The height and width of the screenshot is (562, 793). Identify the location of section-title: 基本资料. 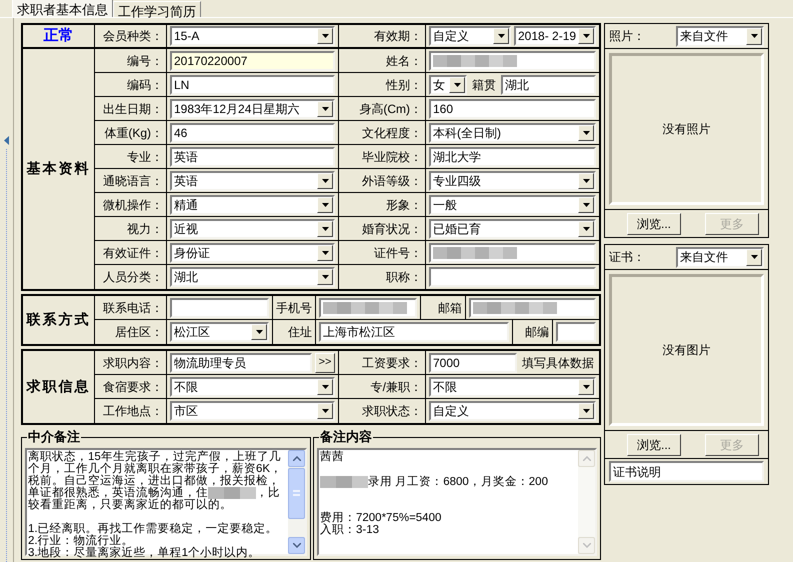
(58, 169).